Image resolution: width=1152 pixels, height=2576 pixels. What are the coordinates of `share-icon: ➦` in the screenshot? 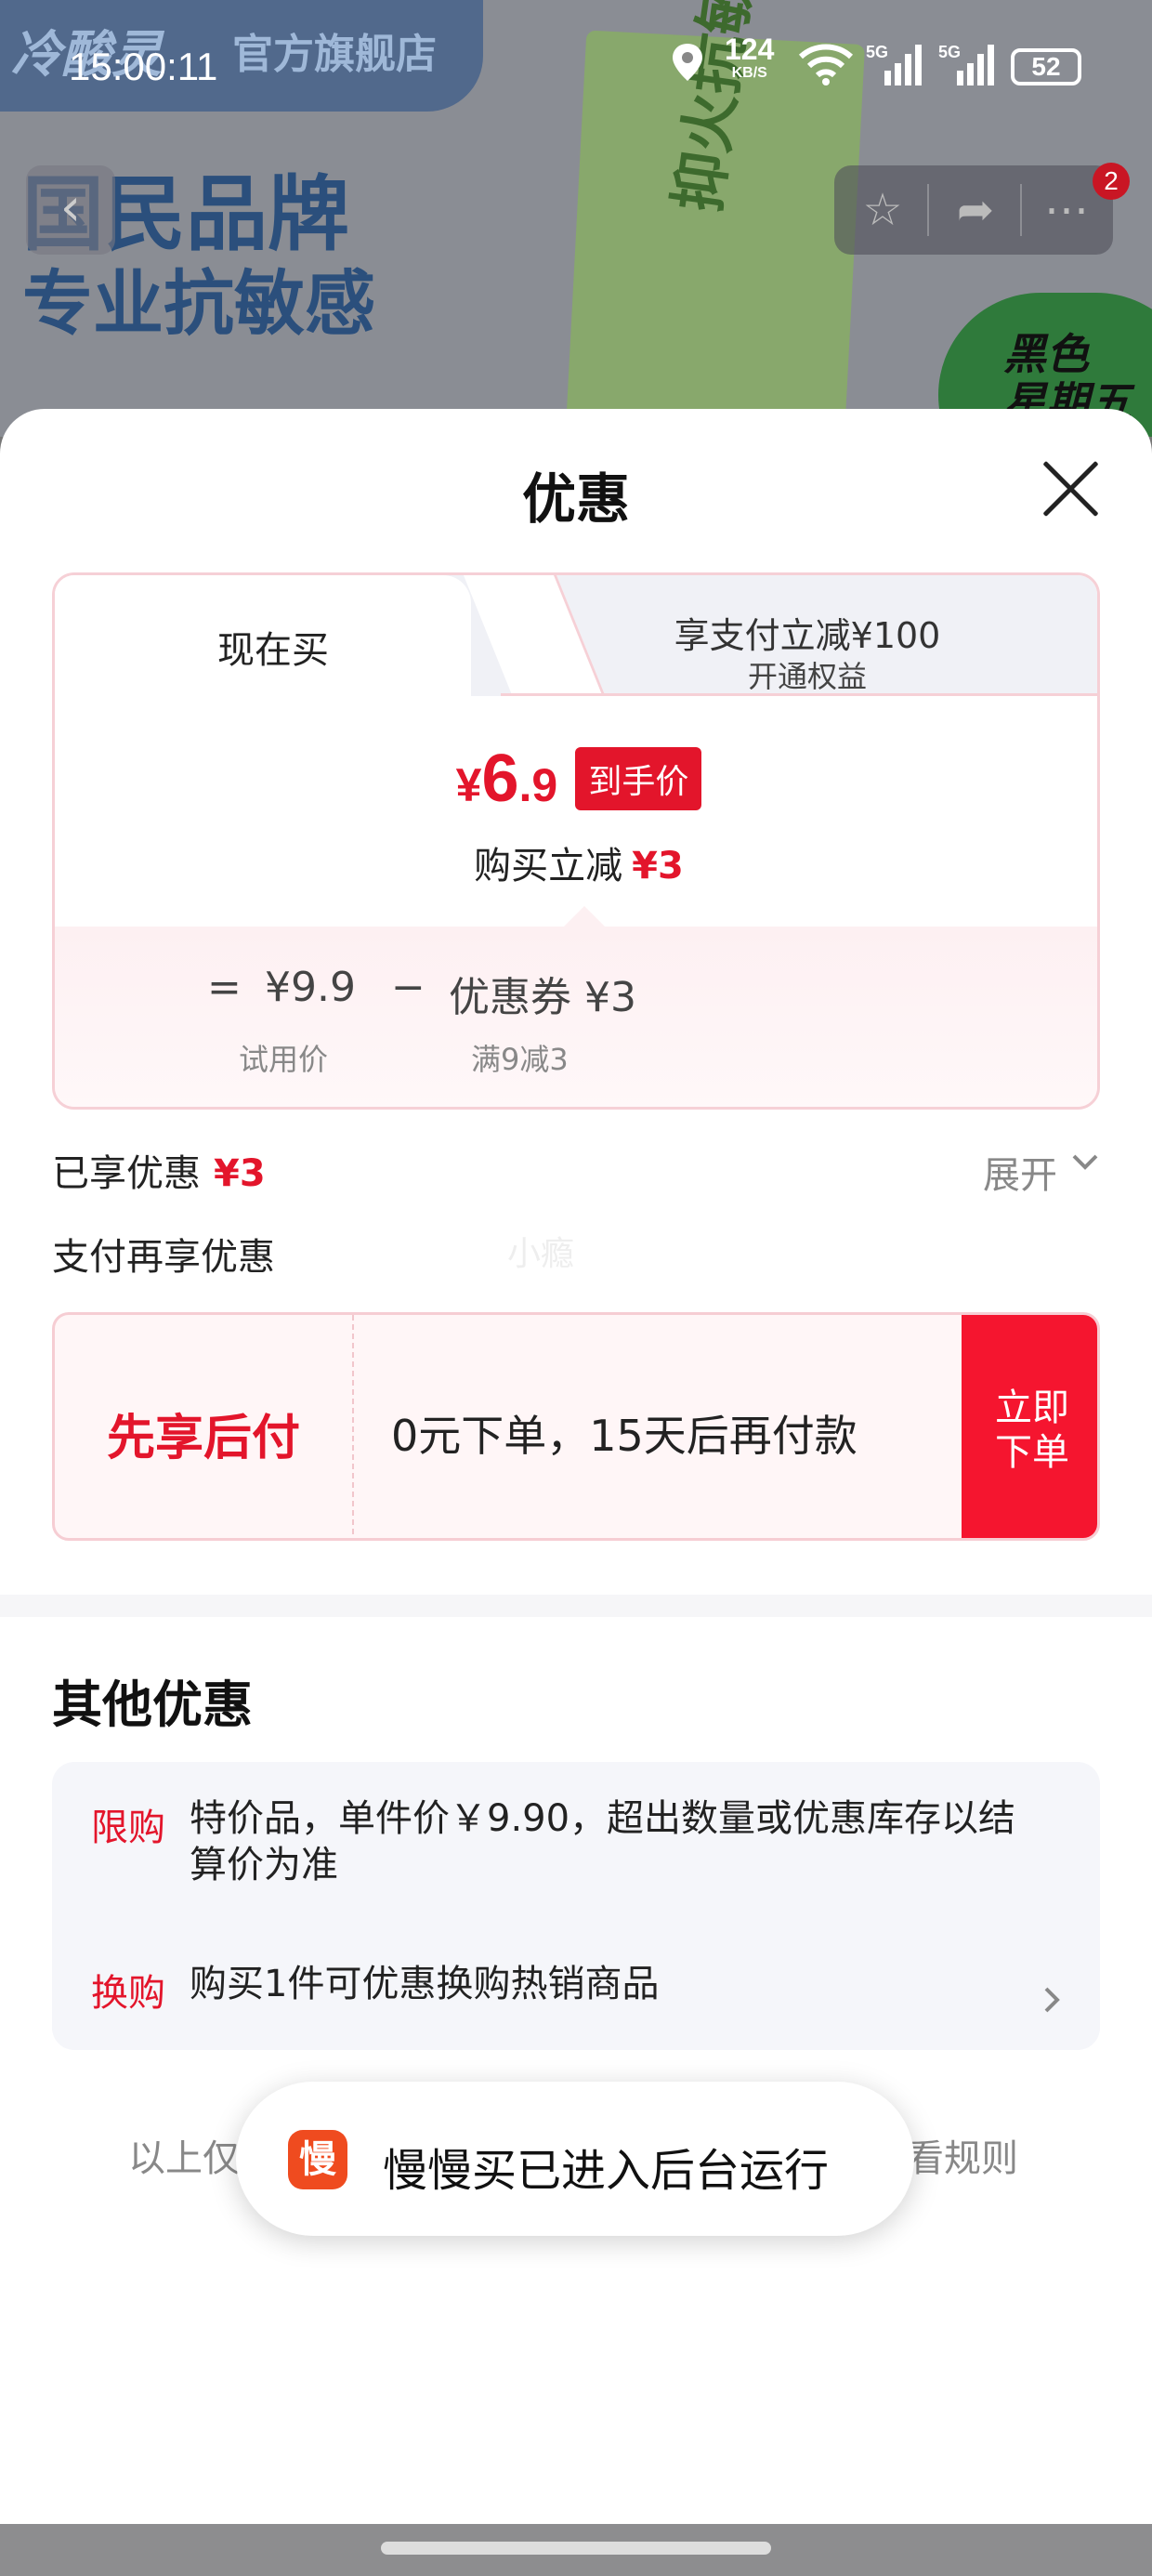 It's located at (975, 210).